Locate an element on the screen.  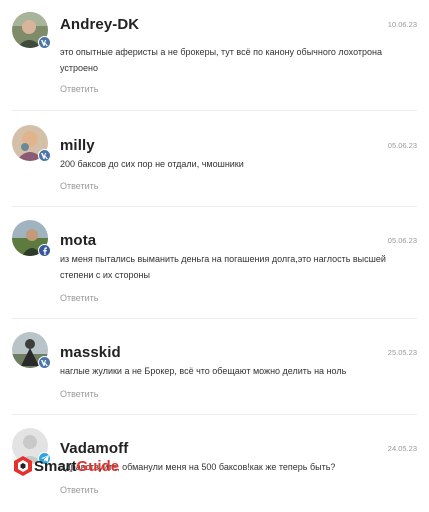
comment-author: Vadamoff is located at coordinates (94, 448).